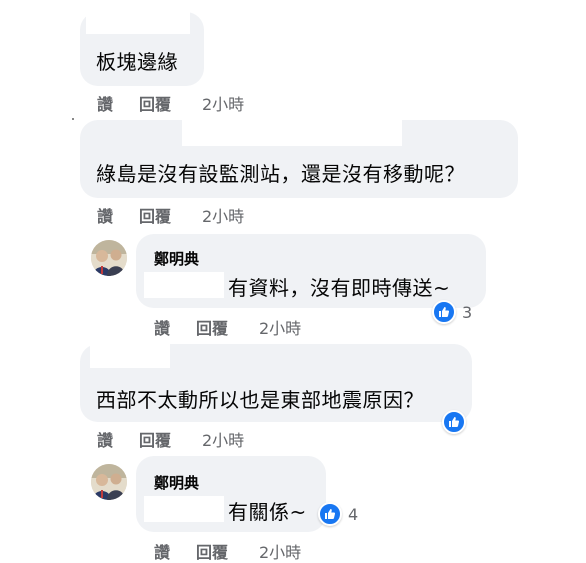  Describe the element at coordinates (299, 158) in the screenshot. I see `comment-bubble: 綠島是沒有設監測站，還是沒有移動呢？` at that location.